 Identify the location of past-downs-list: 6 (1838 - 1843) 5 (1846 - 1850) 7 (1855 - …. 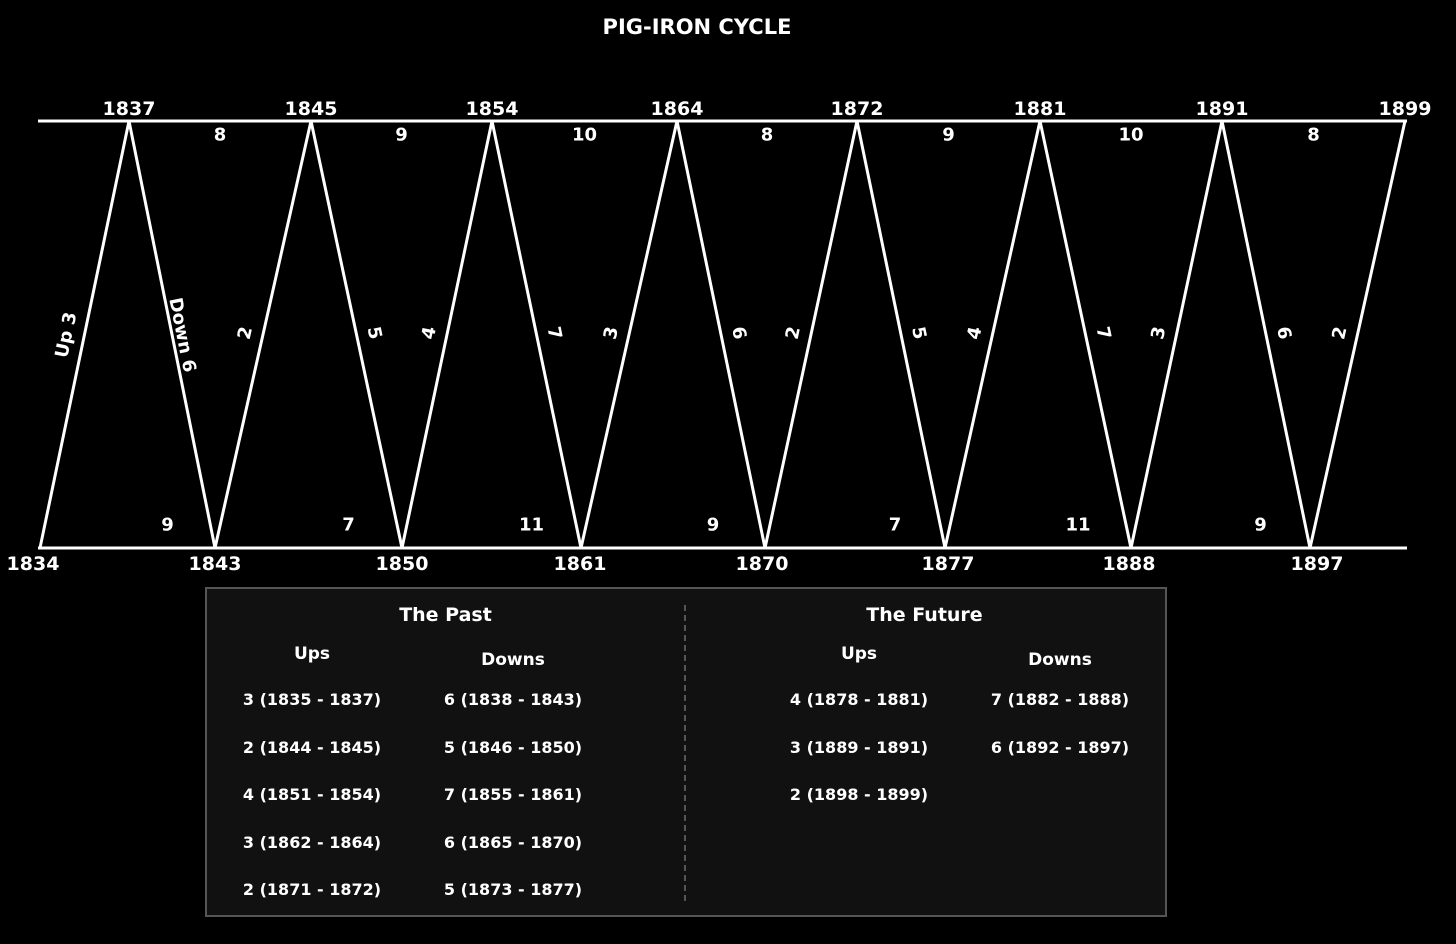
(513, 809).